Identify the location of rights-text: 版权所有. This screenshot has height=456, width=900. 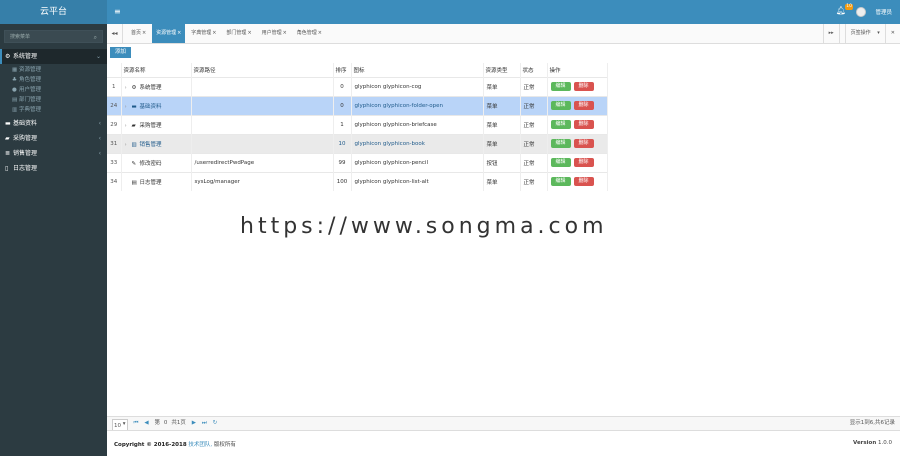
(224, 445).